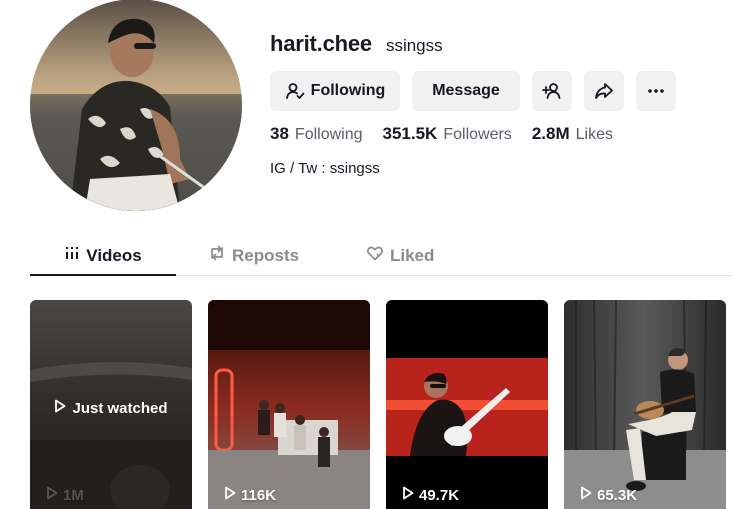  I want to click on view-count: 1M, so click(65, 495).